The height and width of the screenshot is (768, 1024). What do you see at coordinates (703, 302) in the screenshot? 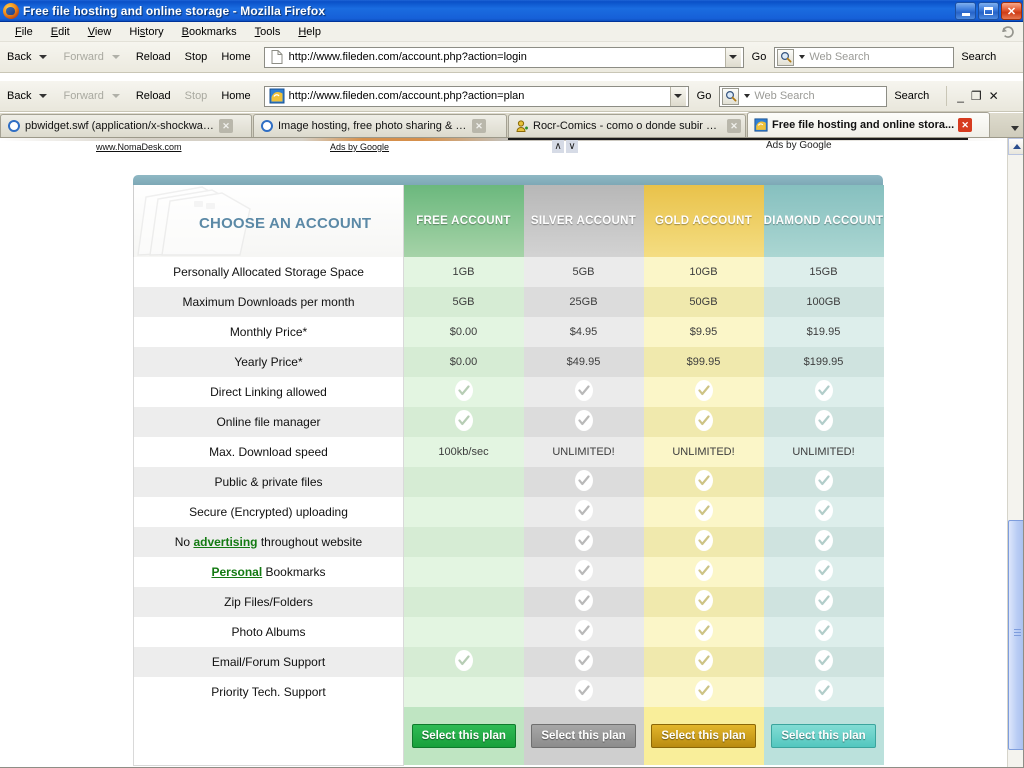
I see `plan-feature-value-gold: 50GB` at bounding box center [703, 302].